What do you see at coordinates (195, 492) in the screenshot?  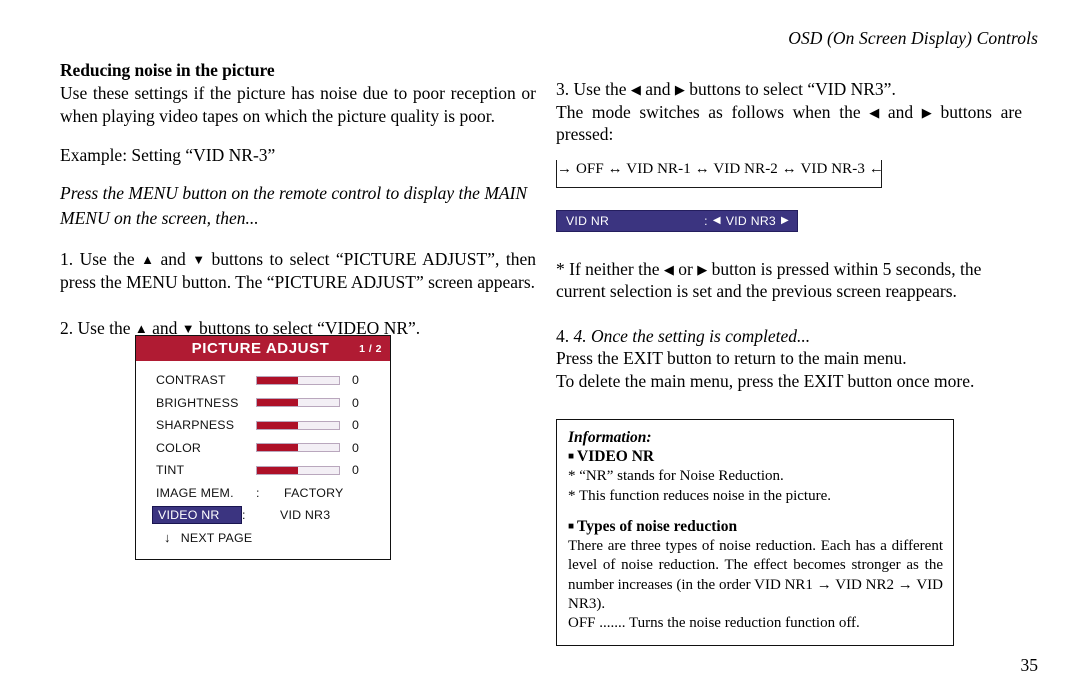 I see `osd-label: IMAGE MEM.` at bounding box center [195, 492].